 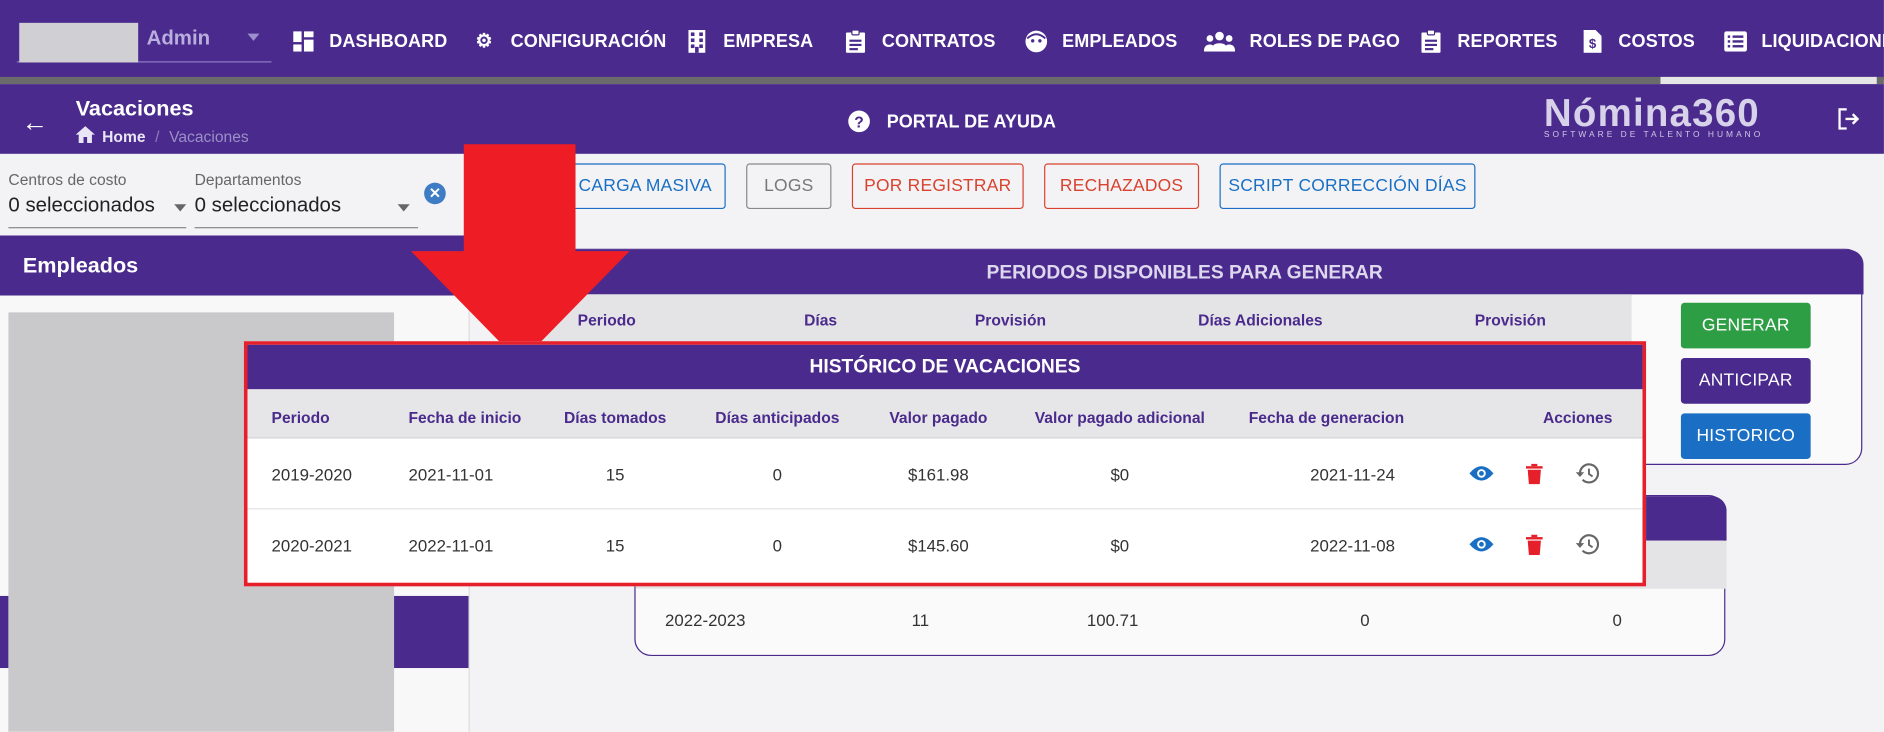 I want to click on historico-title: HISTÓRICO DE VACACIONES, so click(x=945, y=367).